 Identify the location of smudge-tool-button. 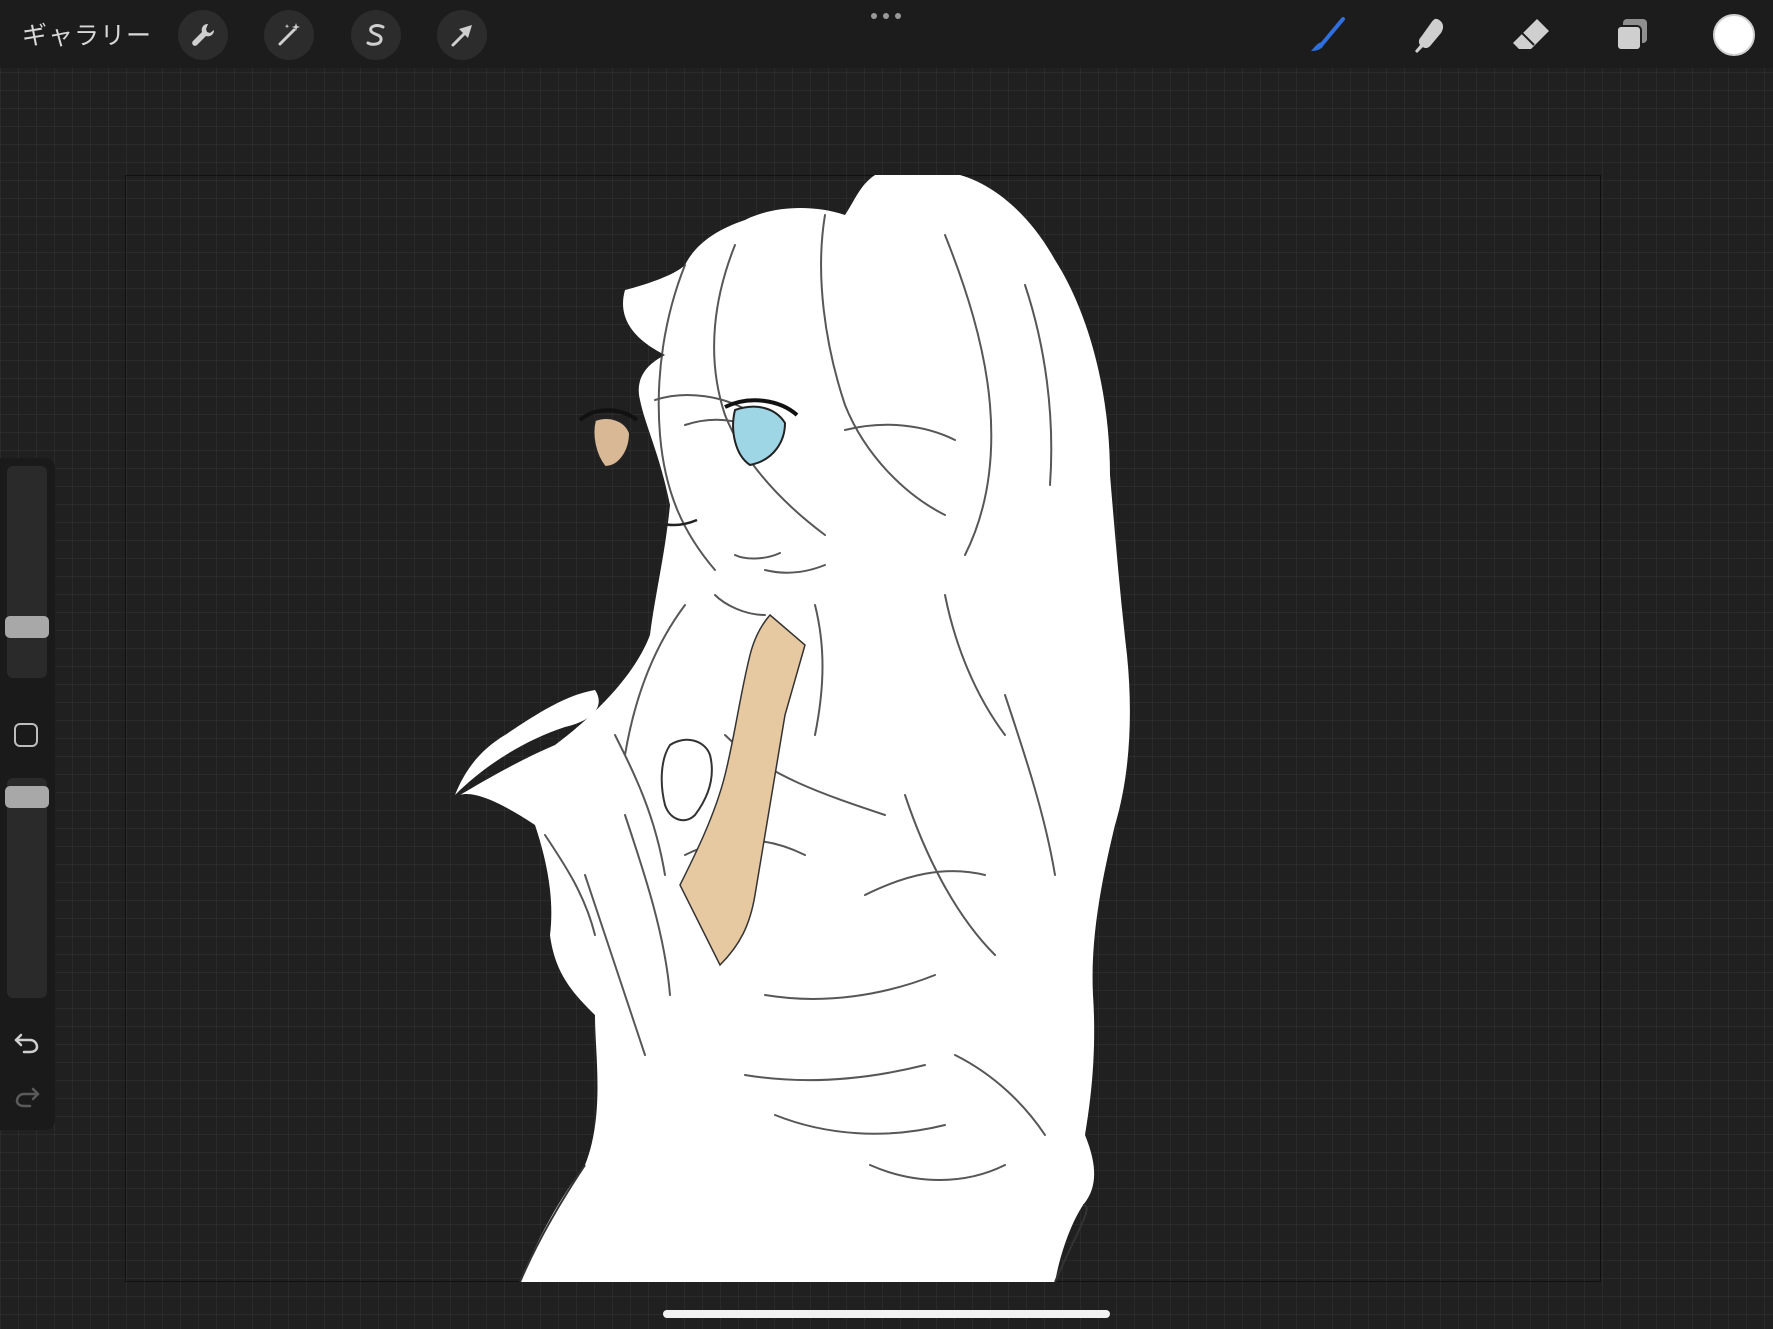
(1429, 35).